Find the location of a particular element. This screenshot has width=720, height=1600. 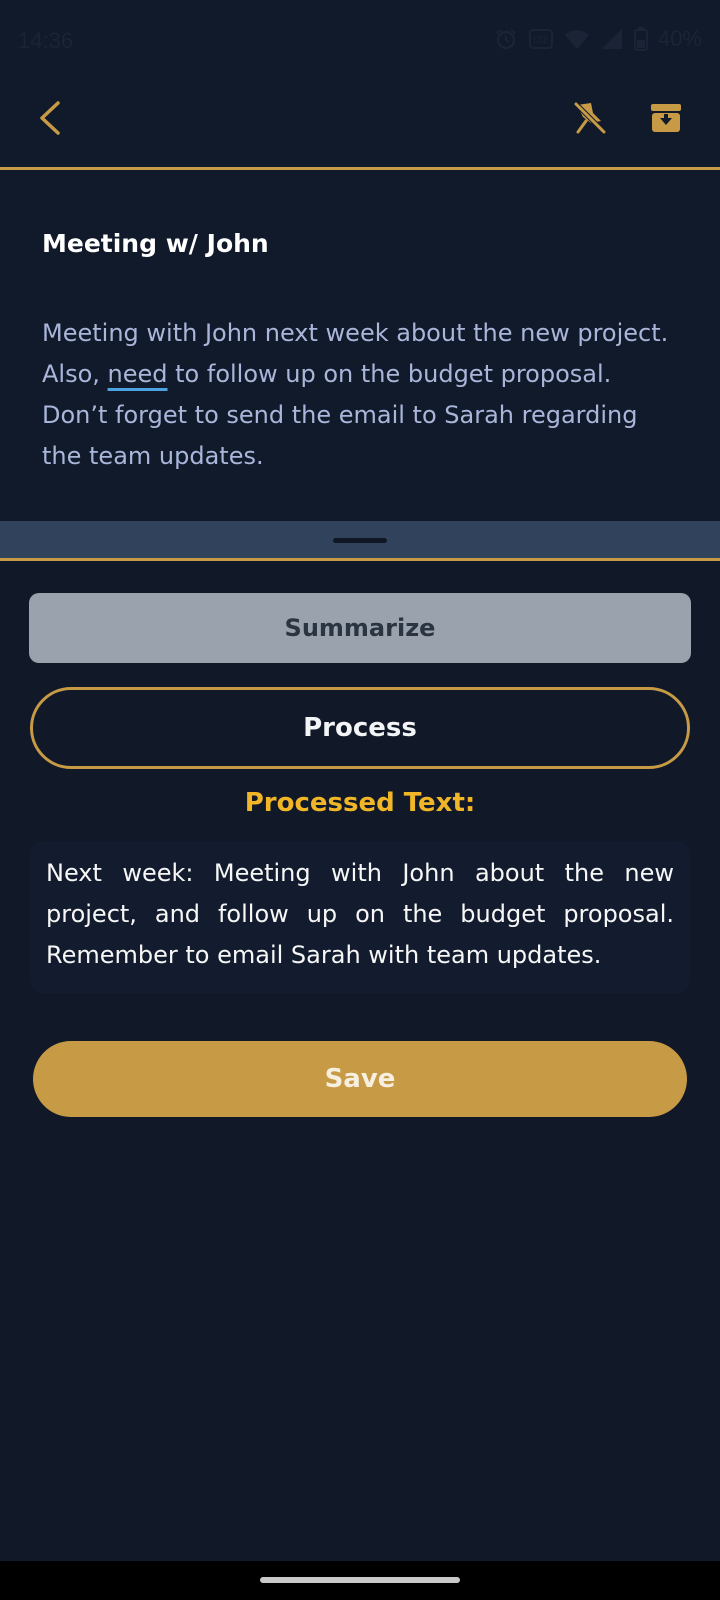

status-icons: LTE 40% is located at coordinates (598, 39).